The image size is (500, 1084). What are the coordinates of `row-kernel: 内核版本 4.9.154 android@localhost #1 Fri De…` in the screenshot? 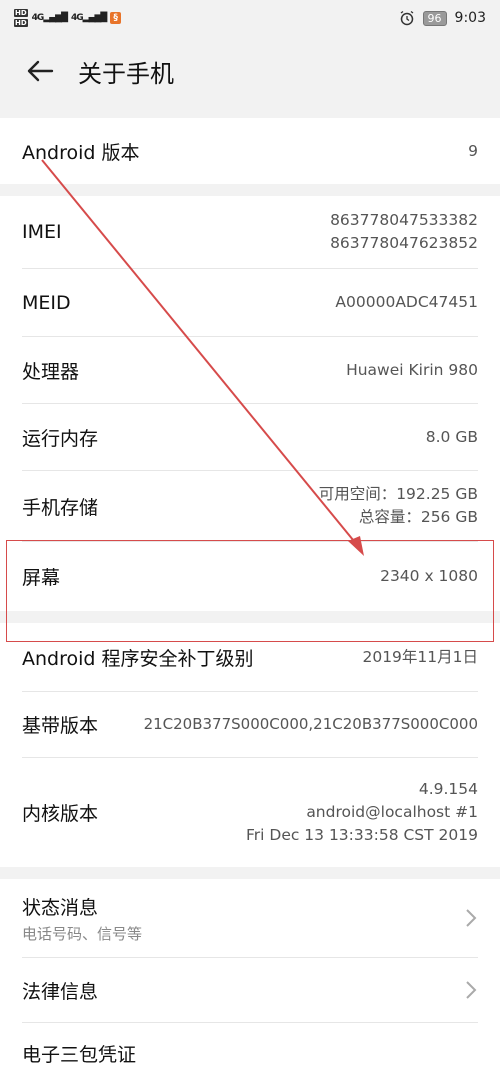 It's located at (250, 812).